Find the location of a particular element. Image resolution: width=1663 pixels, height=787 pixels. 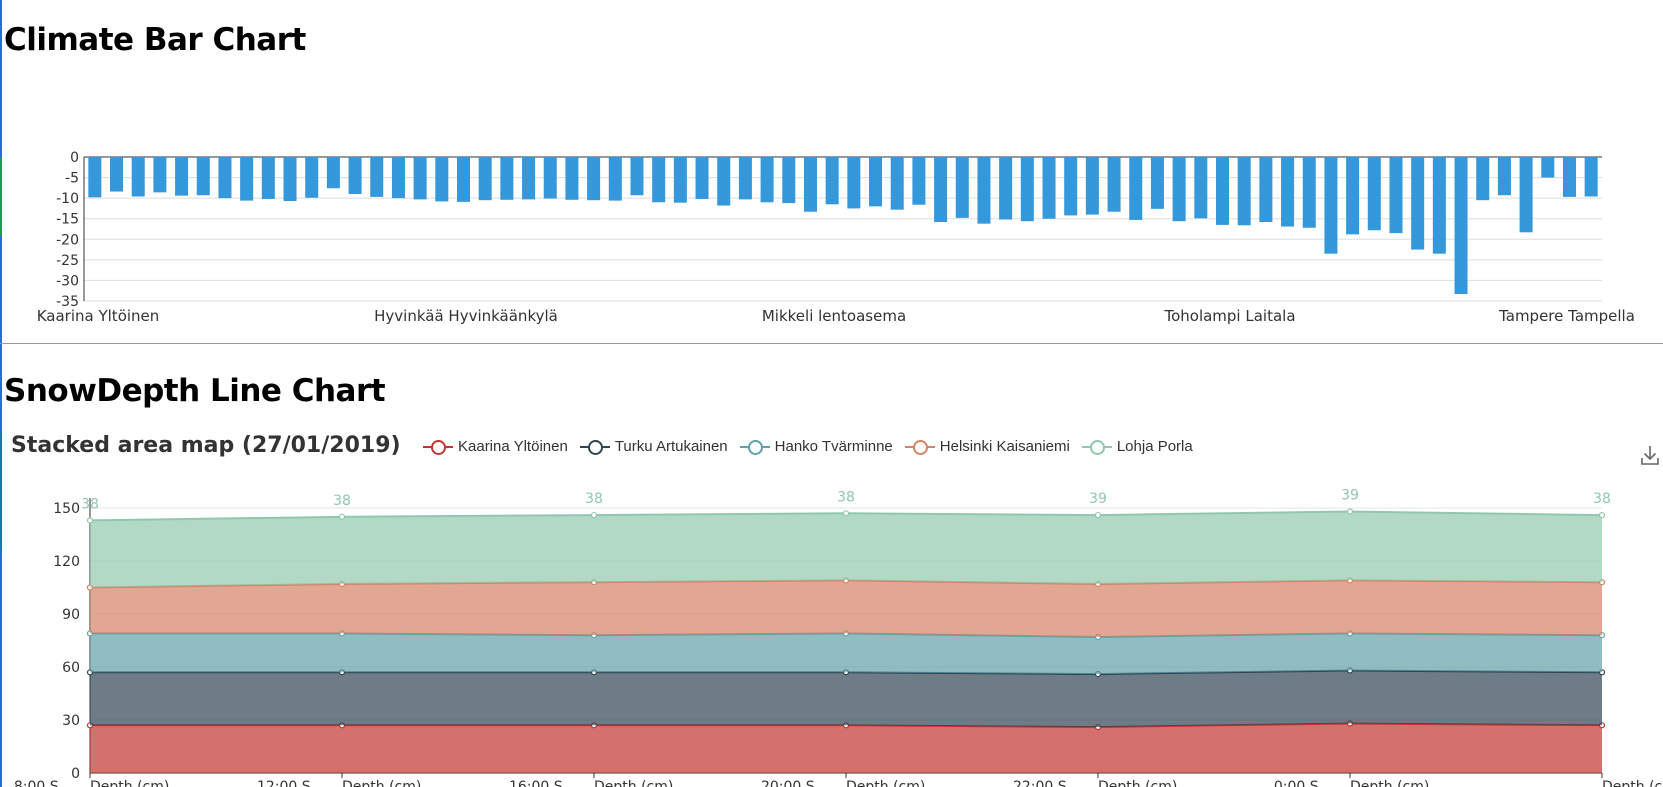

legend-label: Lohja Porla is located at coordinates (1154, 446).